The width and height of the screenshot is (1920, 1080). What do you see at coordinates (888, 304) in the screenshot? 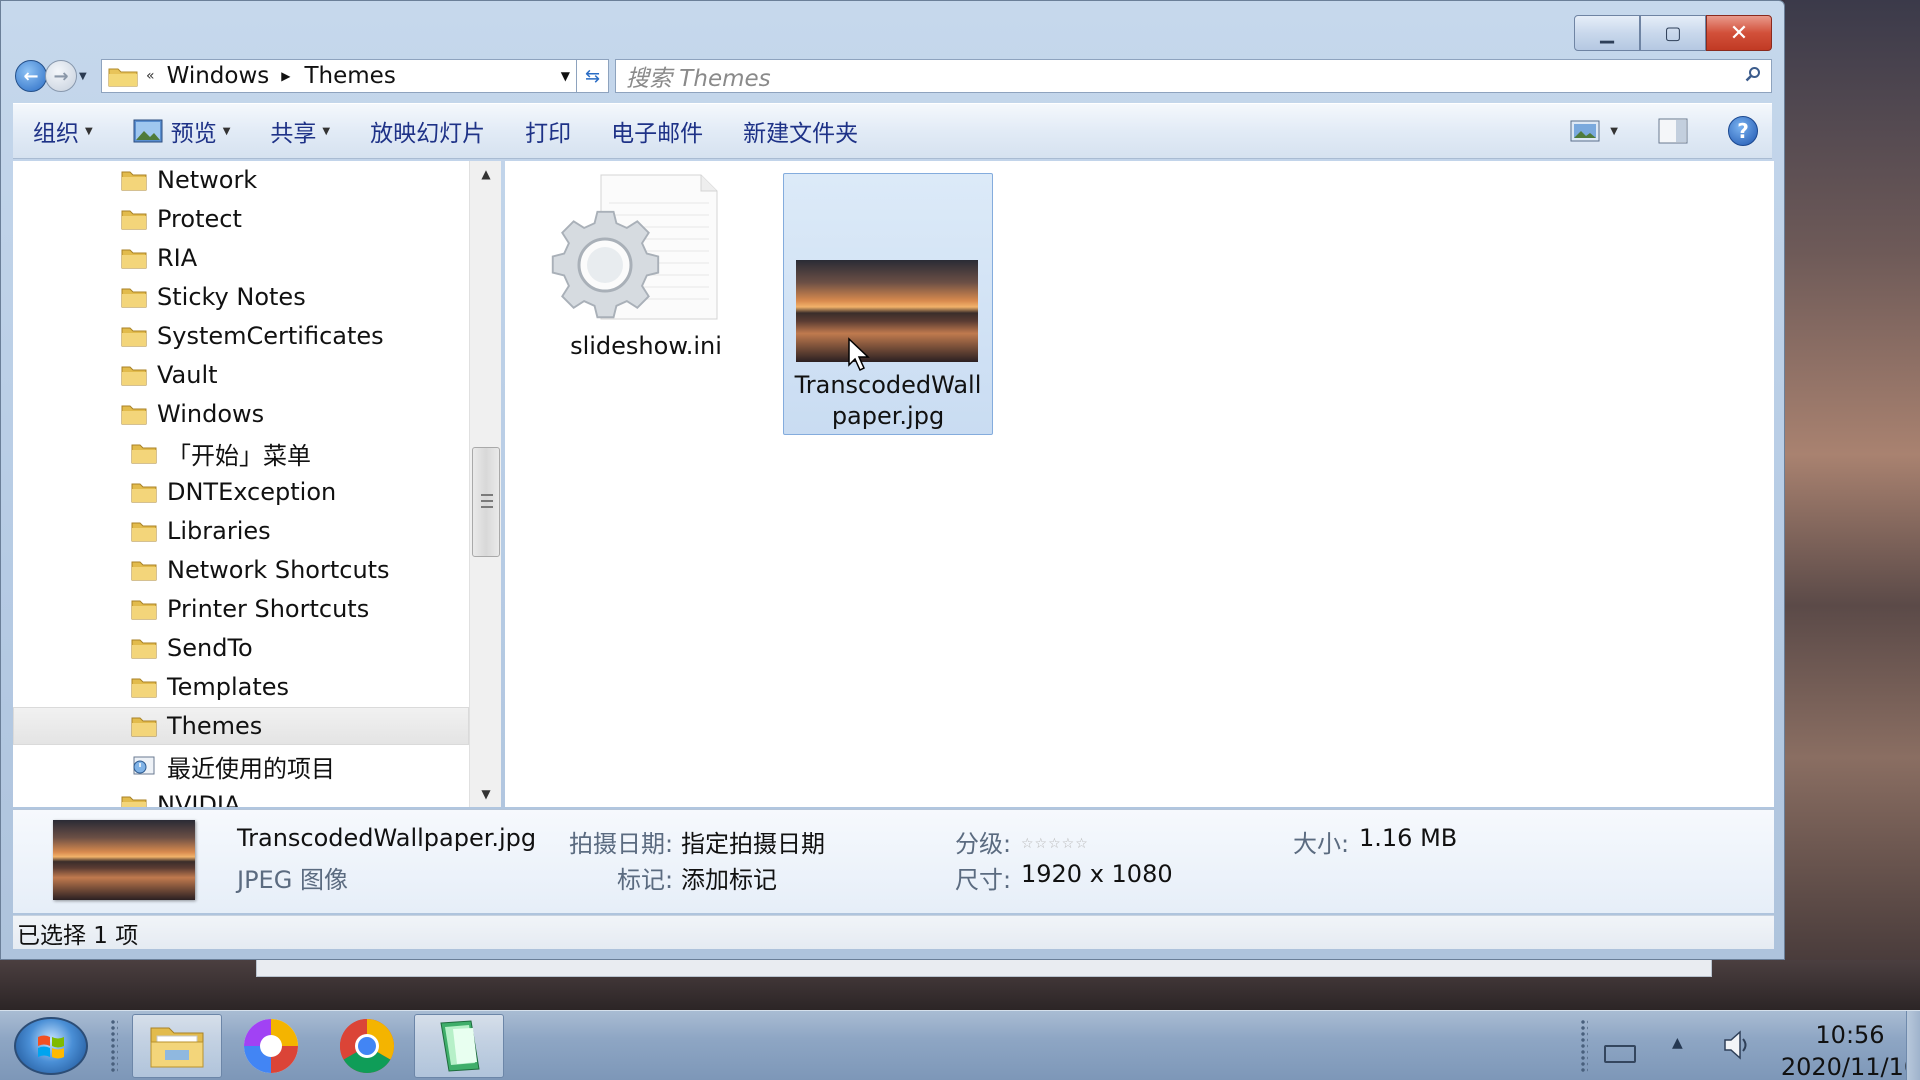
I see `file-item-transcodedwallpaper-jpg: TranscodedWall paper.jpg` at bounding box center [888, 304].